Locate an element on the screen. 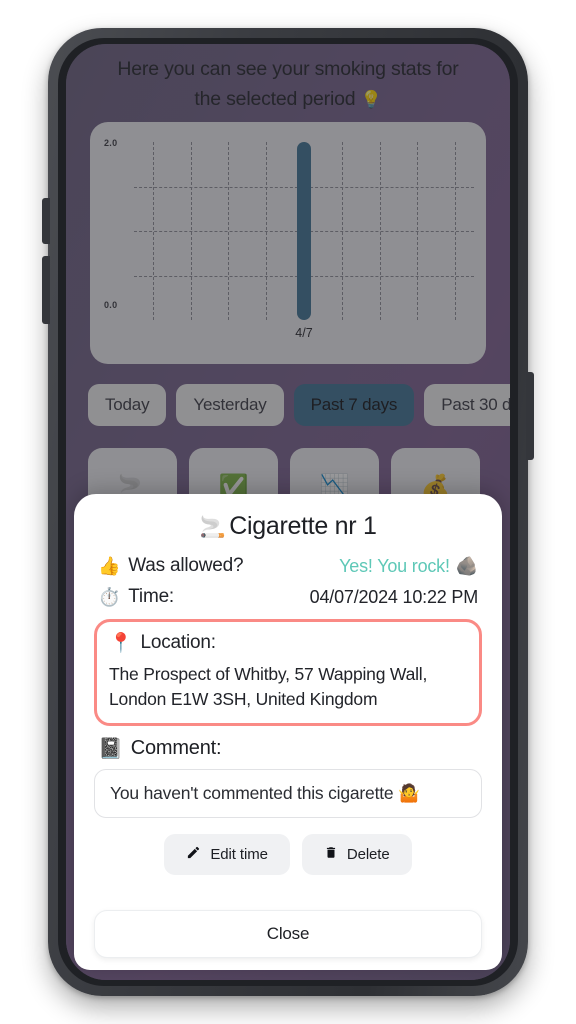  time-row: ⏱️ Time: 04/07/2024 10:22 PM is located at coordinates (288, 597).